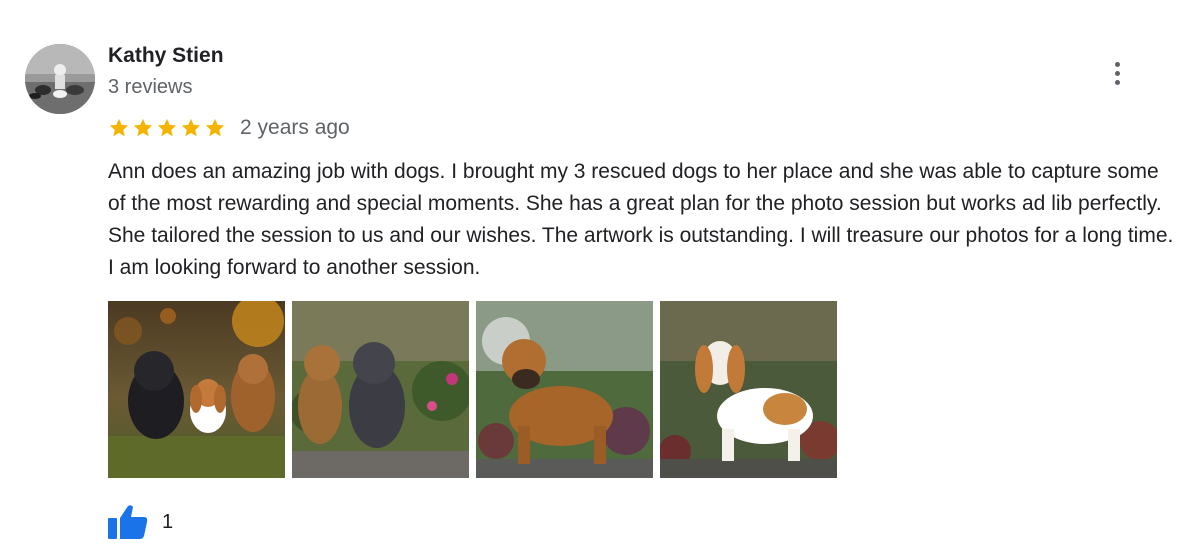 The height and width of the screenshot is (545, 1200). Describe the element at coordinates (60, 79) in the screenshot. I see `avatar` at that location.